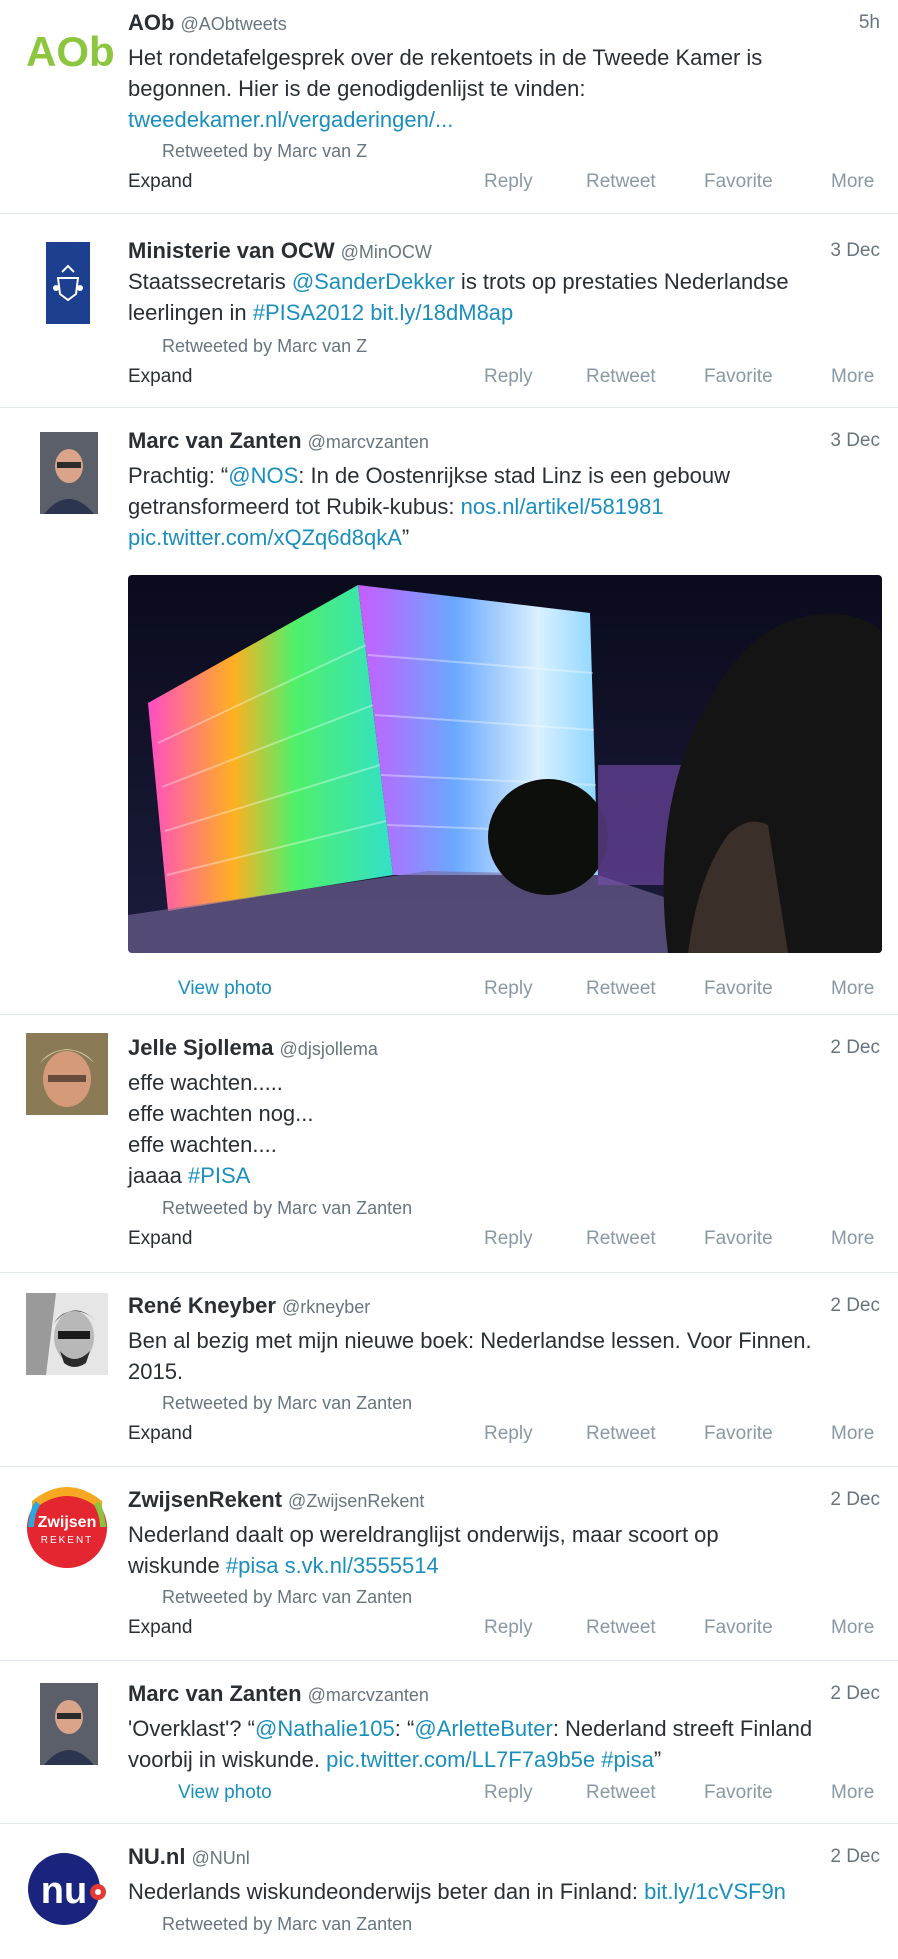 This screenshot has width=898, height=1959. What do you see at coordinates (326, 1307) in the screenshot?
I see `author-handle: @rkneyber` at bounding box center [326, 1307].